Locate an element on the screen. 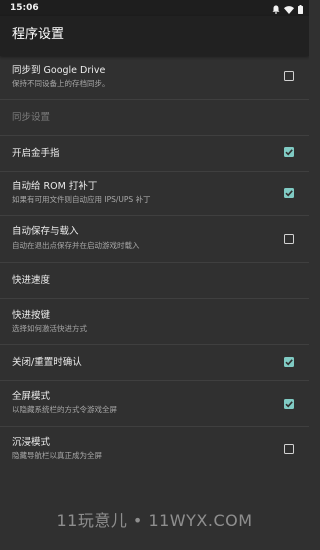  watermark: 11玩意儿 • 11WYX.COM is located at coordinates (154, 520).